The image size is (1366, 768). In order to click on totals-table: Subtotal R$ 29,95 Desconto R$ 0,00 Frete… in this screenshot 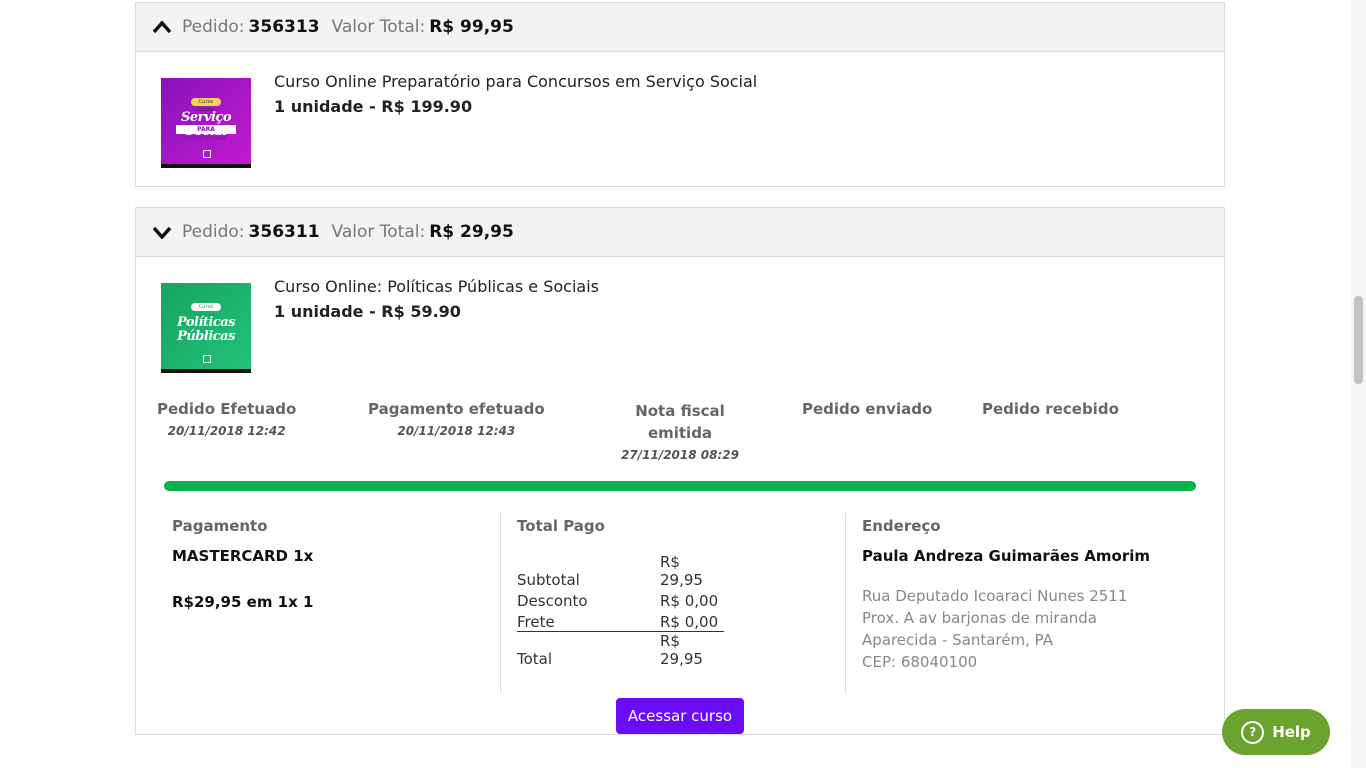, I will do `click(620, 610)`.